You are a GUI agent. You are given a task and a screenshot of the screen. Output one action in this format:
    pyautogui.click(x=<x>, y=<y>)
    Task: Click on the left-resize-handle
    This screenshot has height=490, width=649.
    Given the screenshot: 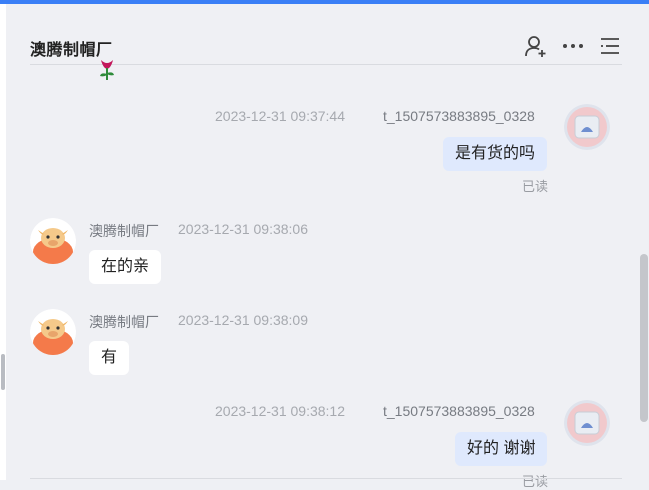 What is the action you would take?
    pyautogui.click(x=3, y=372)
    